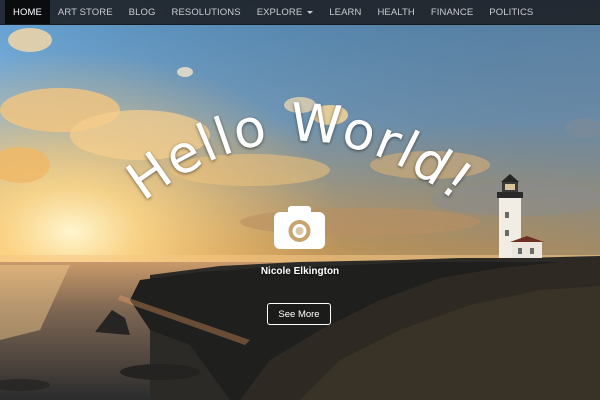 The width and height of the screenshot is (600, 400). Describe the element at coordinates (300, 271) in the screenshot. I see `author-name: Nicole Elkington` at that location.